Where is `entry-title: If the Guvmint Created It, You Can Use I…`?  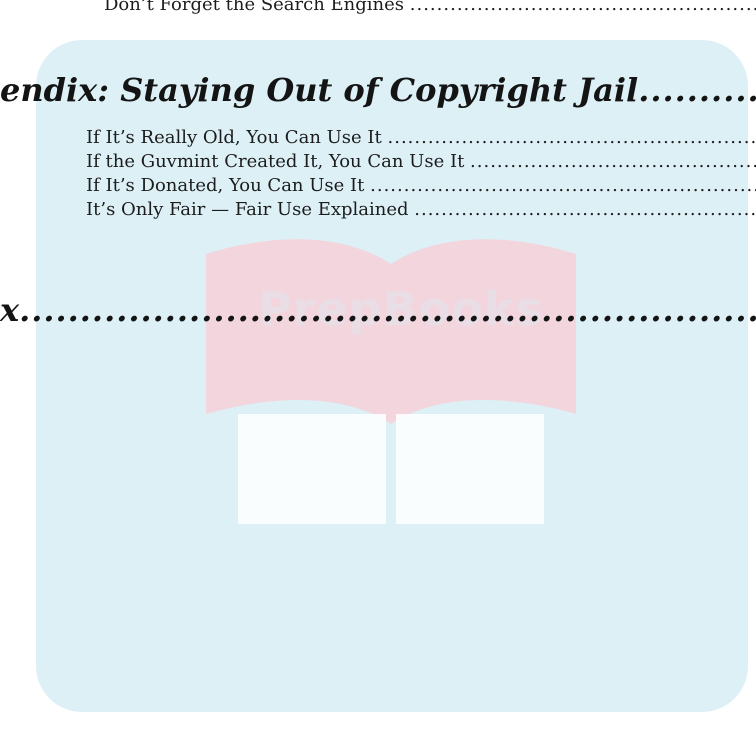 entry-title: If the Guvmint Created It, You Can Use I… is located at coordinates (275, 161).